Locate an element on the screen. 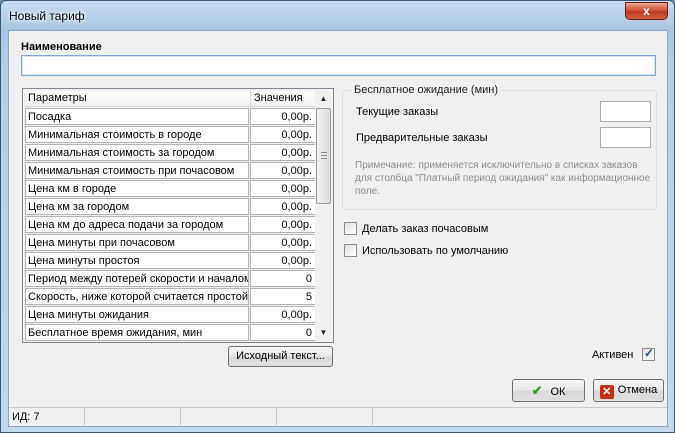 The width and height of the screenshot is (675, 433). param-name-cell: Цена минуты ожидания is located at coordinates (137, 314).